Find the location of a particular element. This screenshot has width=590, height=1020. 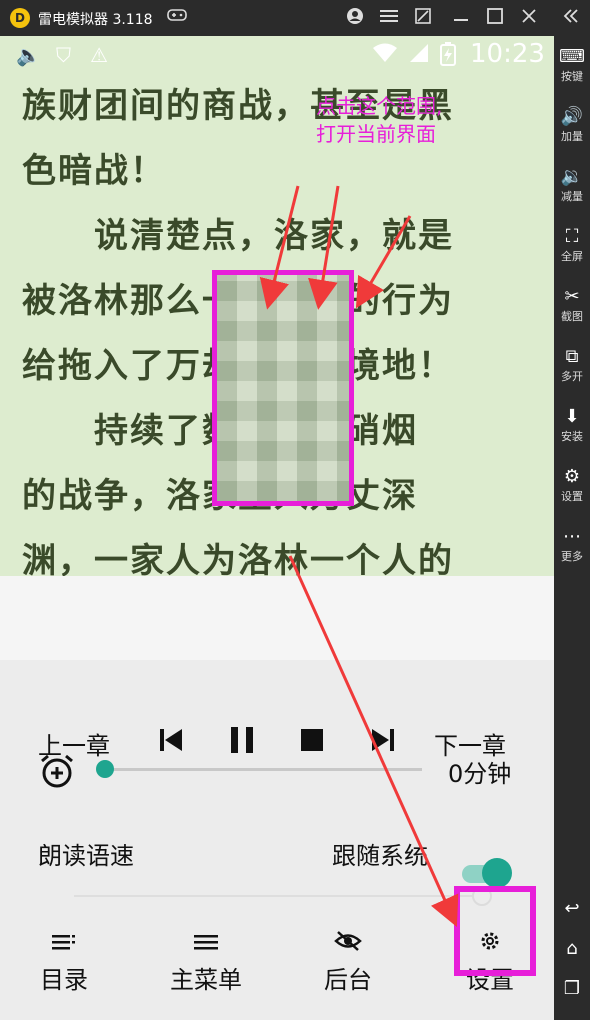

sidebar-item-keys: ⌨ 按键 is located at coordinates (572, 72).